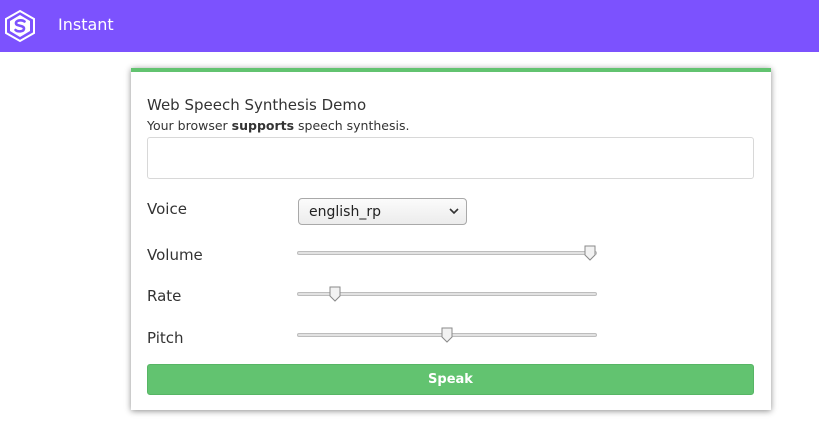 The width and height of the screenshot is (819, 441). I want to click on support-status-suffix: speech synthesis., so click(352, 125).